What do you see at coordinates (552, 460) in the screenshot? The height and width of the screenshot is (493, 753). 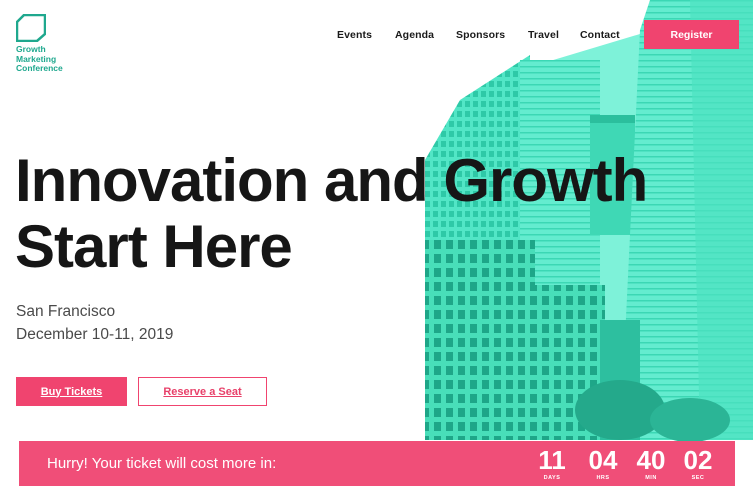 I see `countdown-days-value: 11` at bounding box center [552, 460].